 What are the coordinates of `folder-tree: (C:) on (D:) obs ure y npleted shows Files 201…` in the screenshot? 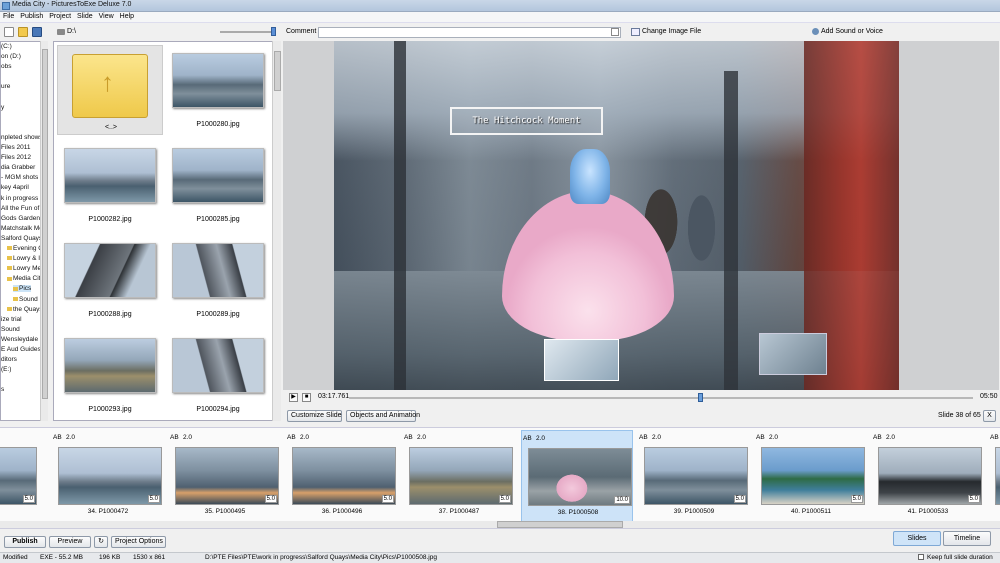 It's located at (22, 231).